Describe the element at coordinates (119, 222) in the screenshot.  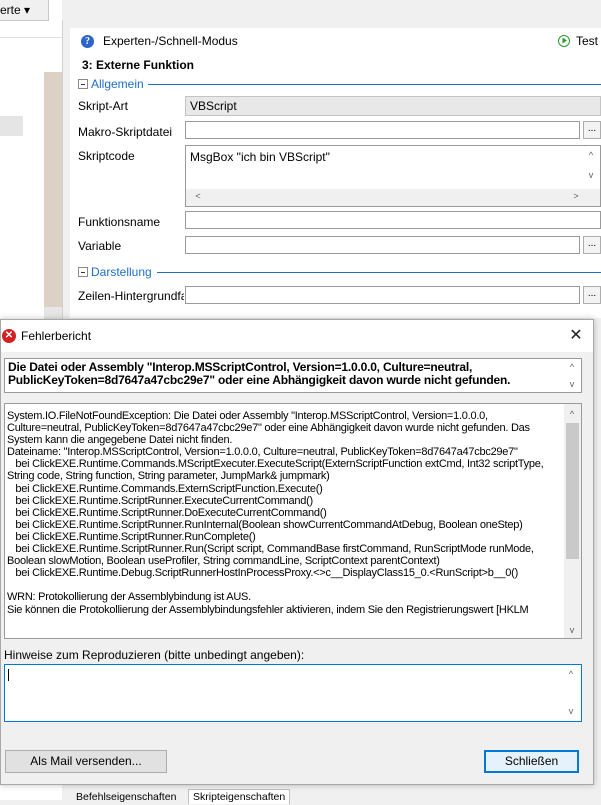
I see `function-name-label: Funktionsname` at that location.